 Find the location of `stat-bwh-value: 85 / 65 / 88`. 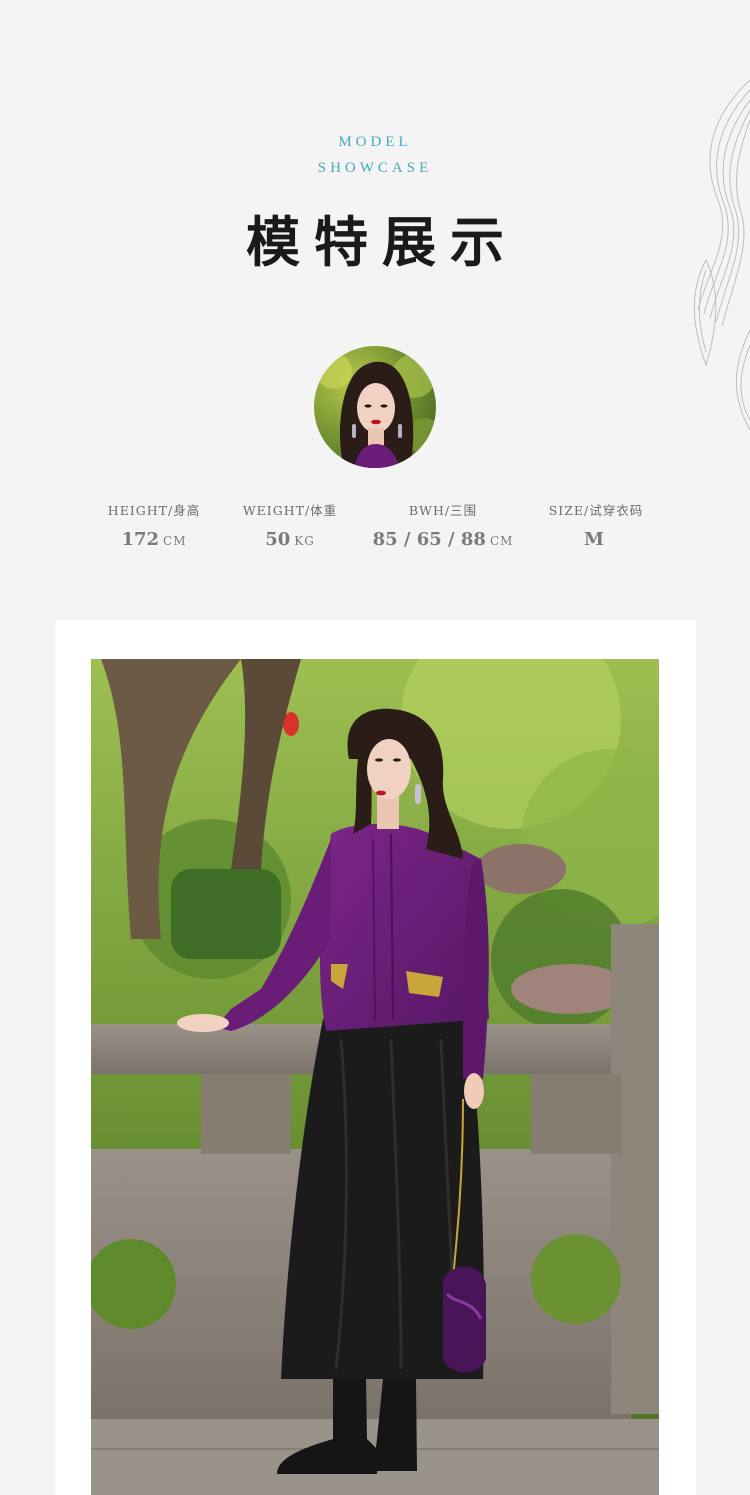

stat-bwh-value: 85 / 65 / 88 is located at coordinates (429, 539).